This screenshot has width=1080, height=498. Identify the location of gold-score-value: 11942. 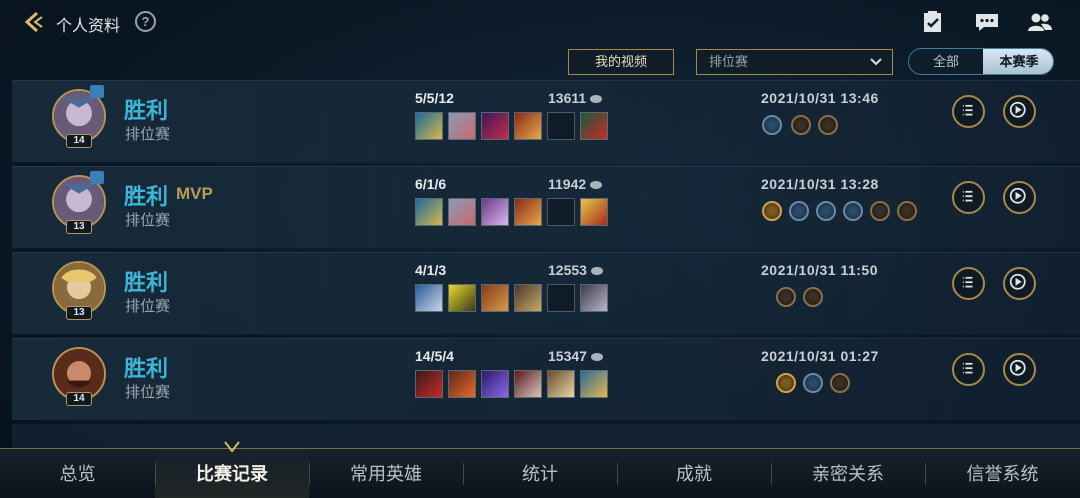
(567, 184).